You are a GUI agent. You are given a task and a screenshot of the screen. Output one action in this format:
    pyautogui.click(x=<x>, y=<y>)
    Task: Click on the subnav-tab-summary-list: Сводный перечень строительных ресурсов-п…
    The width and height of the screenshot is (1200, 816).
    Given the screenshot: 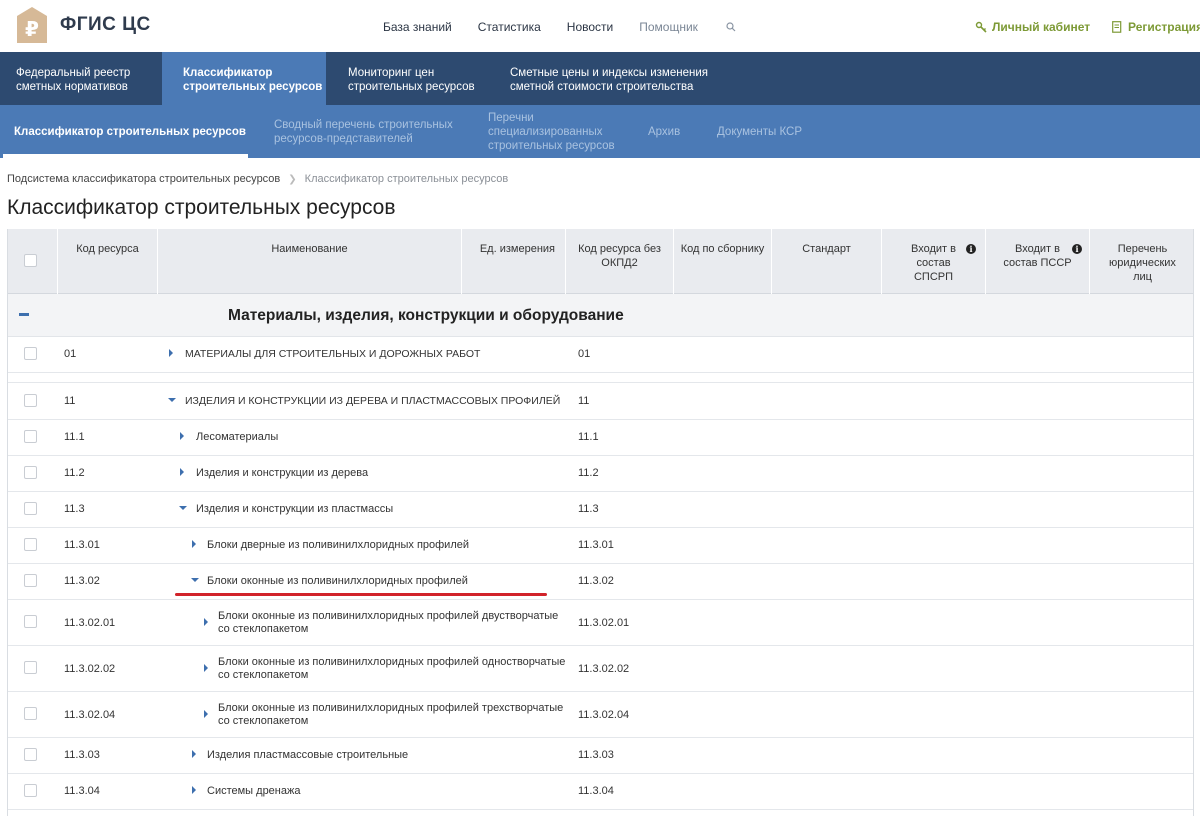 What is the action you would take?
    pyautogui.click(x=363, y=132)
    